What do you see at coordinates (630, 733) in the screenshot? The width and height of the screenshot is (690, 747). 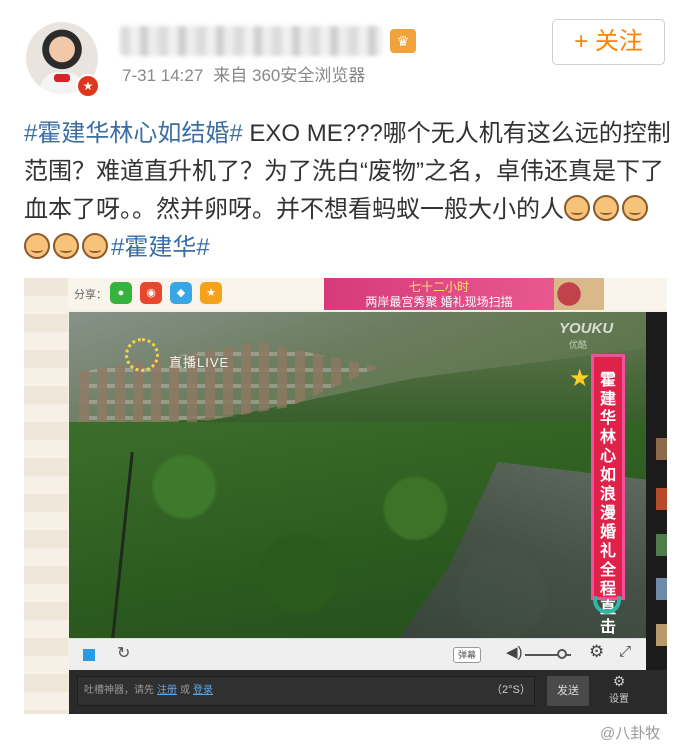 I see `watermark: @八卦牧` at bounding box center [630, 733].